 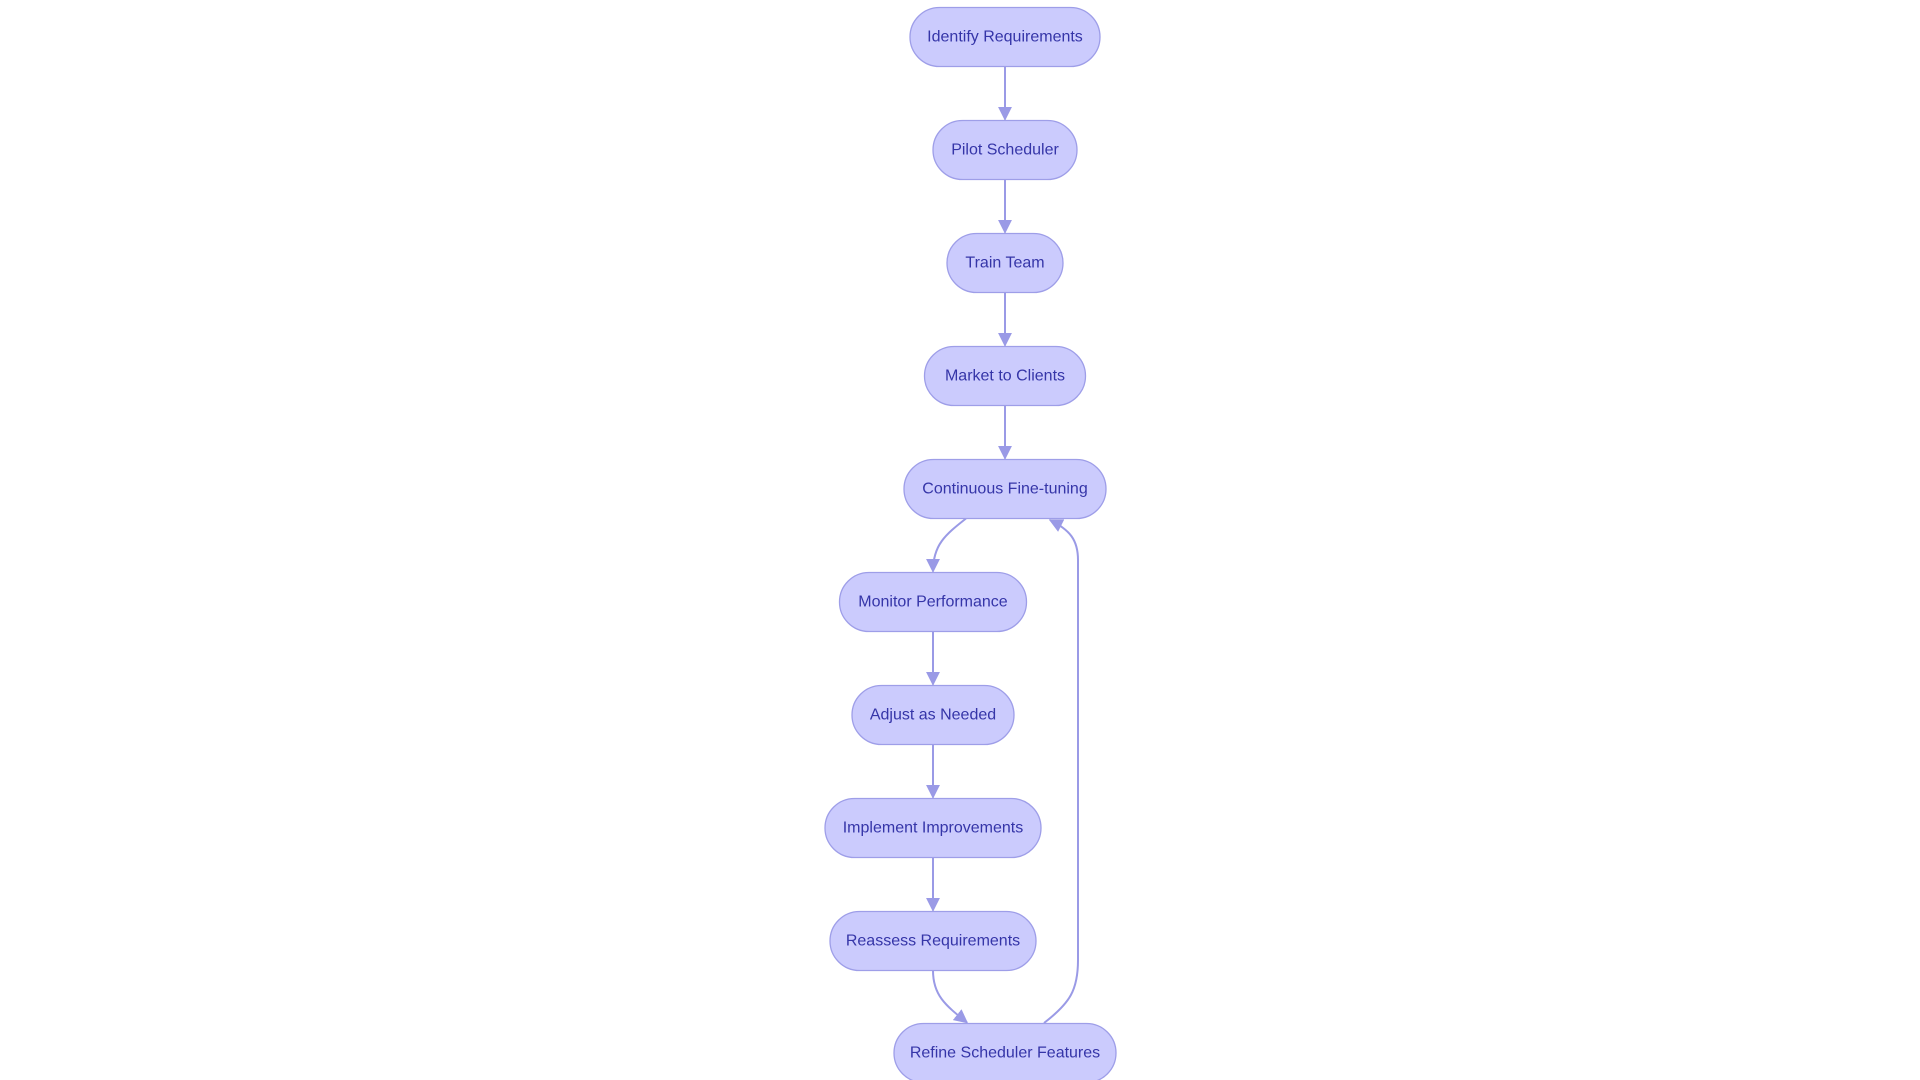 I want to click on node-label: Adjust as Needed, so click(x=933, y=715).